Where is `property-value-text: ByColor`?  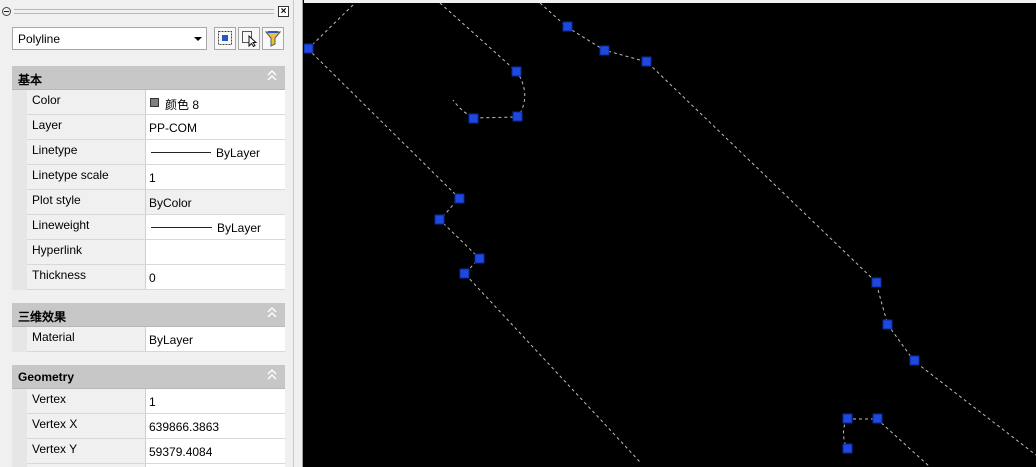
property-value-text: ByColor is located at coordinates (170, 203).